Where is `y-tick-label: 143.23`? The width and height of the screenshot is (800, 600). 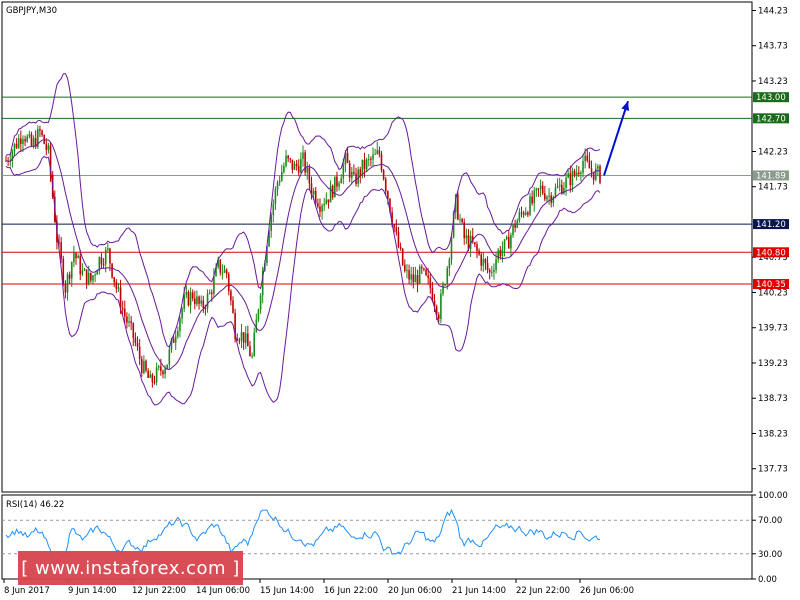
y-tick-label: 143.23 is located at coordinates (773, 82).